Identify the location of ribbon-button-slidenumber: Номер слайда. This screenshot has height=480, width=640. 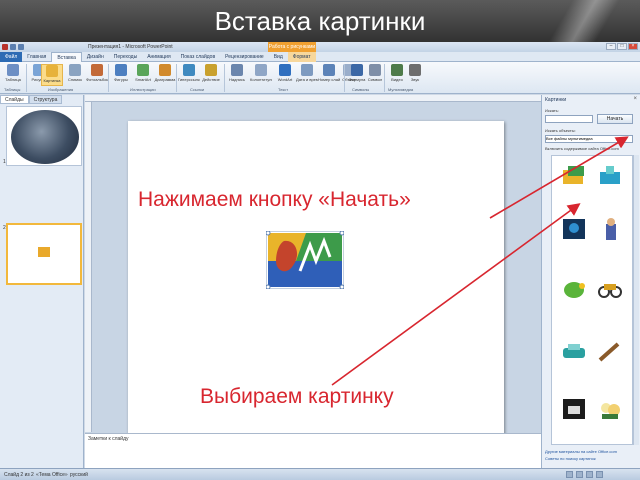
(329, 75).